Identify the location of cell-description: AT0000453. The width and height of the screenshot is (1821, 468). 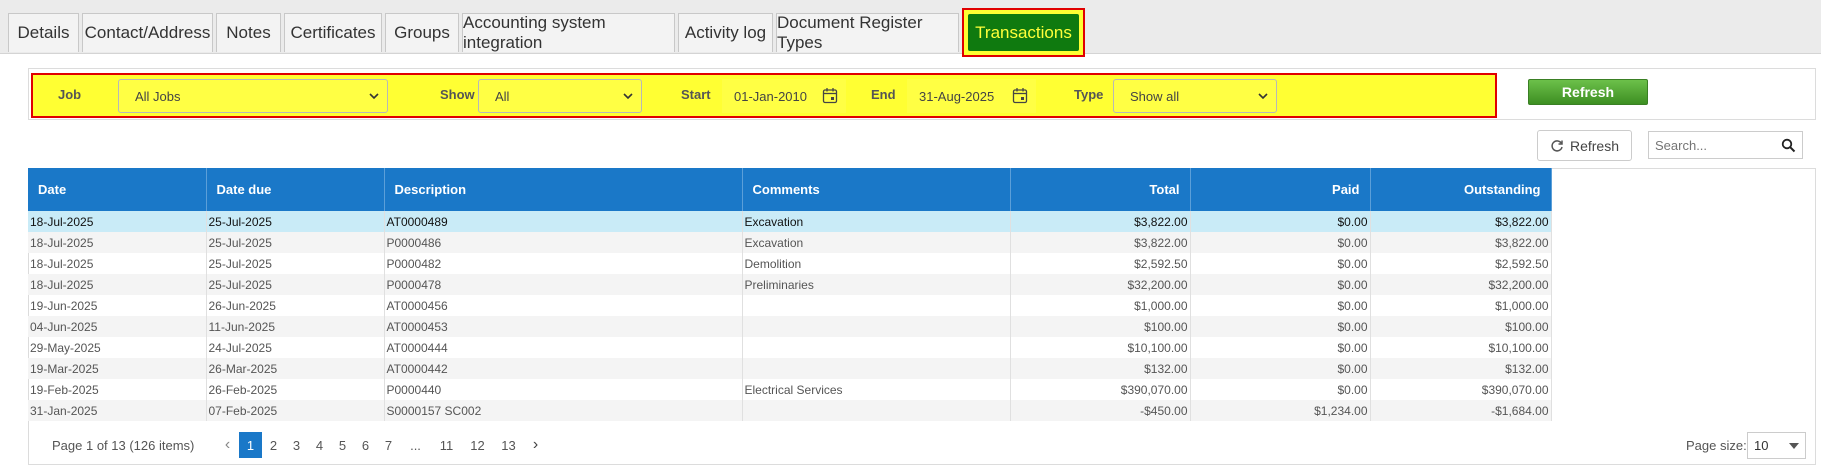
(563, 326).